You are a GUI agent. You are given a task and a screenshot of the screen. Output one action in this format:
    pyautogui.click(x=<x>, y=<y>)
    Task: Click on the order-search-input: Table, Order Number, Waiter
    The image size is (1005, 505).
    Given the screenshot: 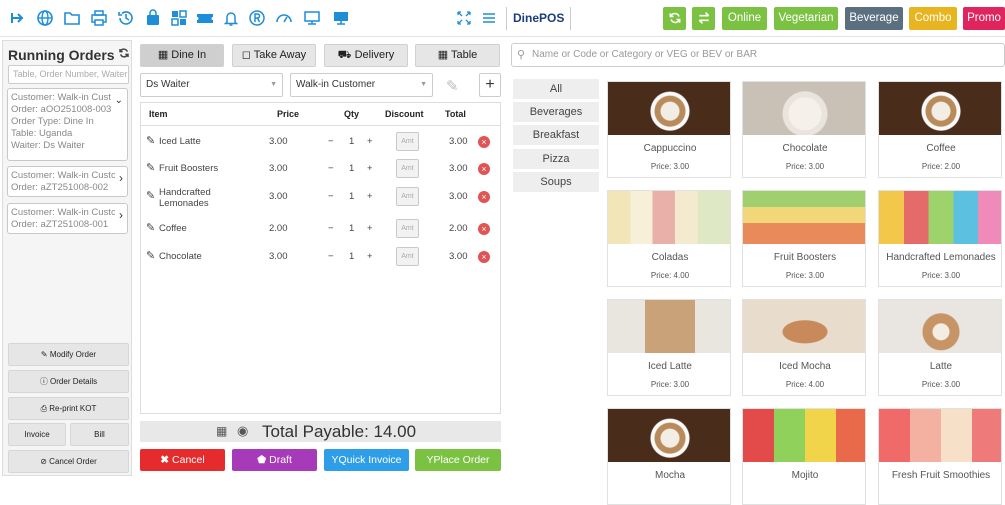 What is the action you would take?
    pyautogui.click(x=68, y=74)
    